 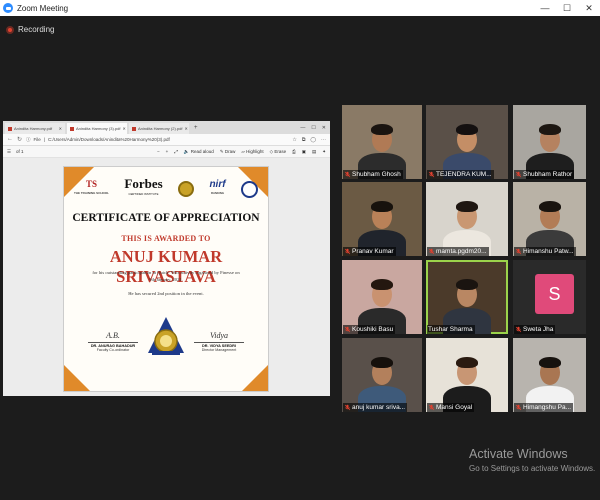 I want to click on window-controls: — ☐ ✕, so click(x=567, y=8).